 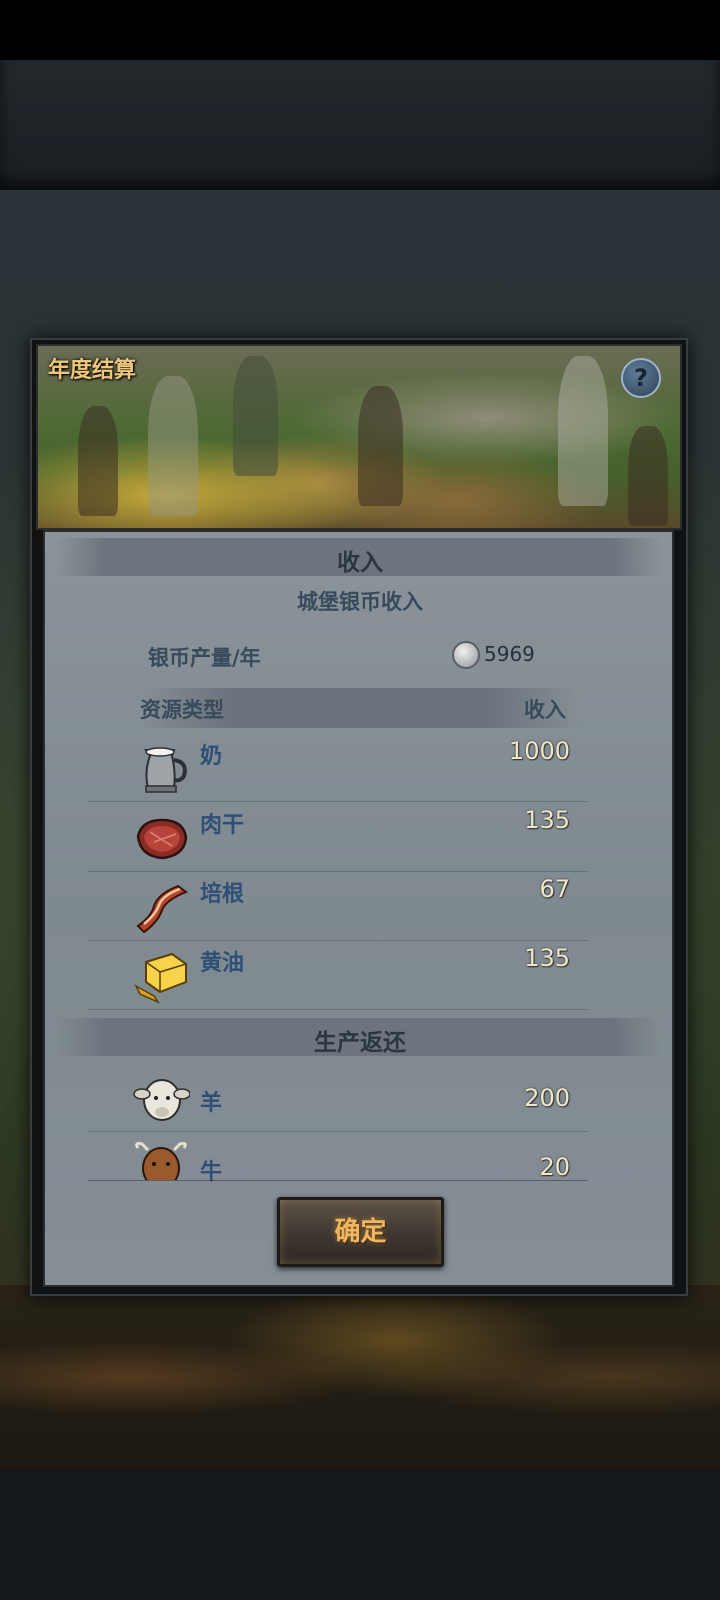 I want to click on resource-type-header: 资源类型, so click(x=182, y=710).